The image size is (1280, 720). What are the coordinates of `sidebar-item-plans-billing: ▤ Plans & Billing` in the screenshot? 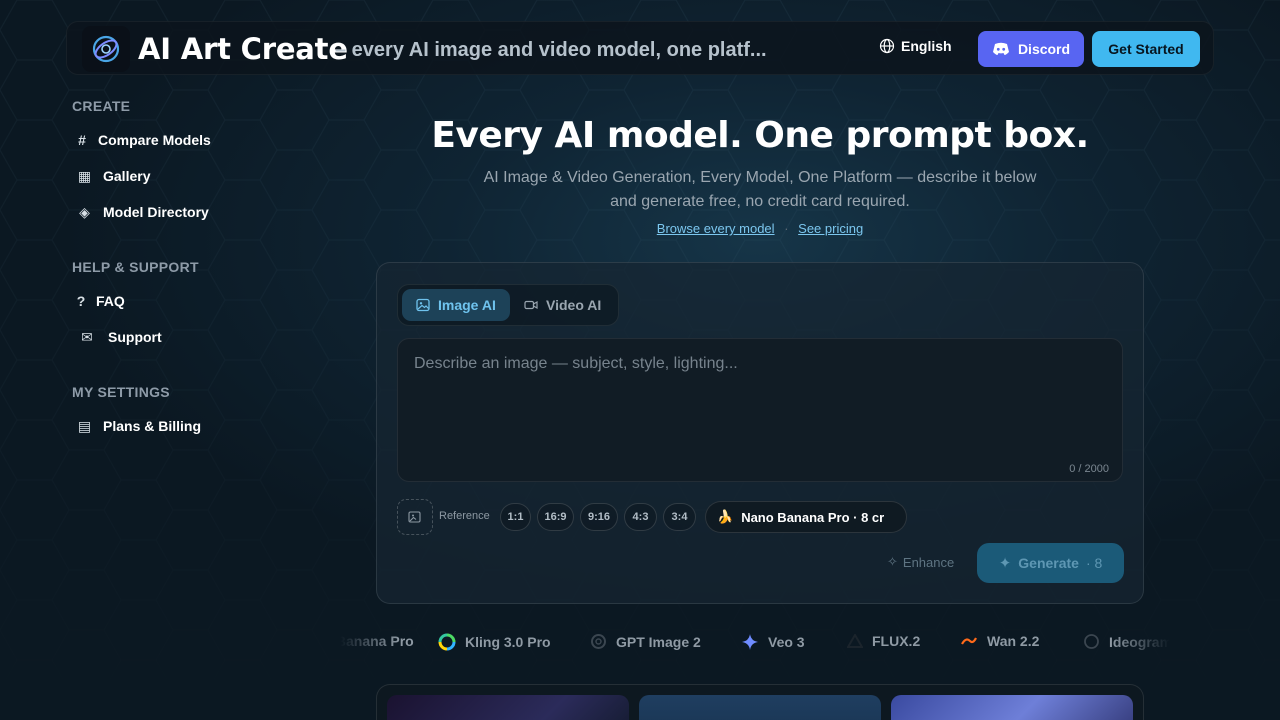 It's located at (138, 426).